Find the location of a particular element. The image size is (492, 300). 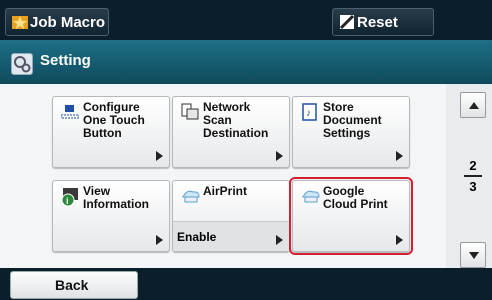

network-scan-icon is located at coordinates (190, 112).